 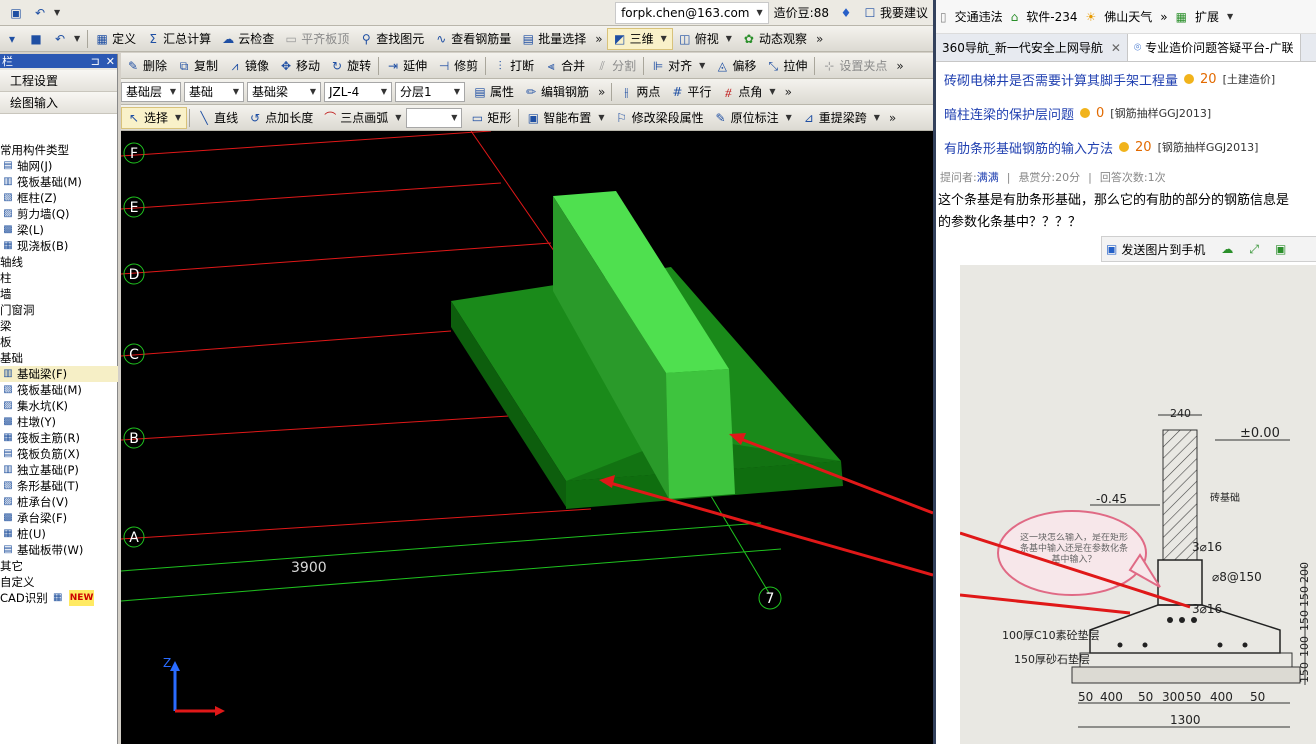 What do you see at coordinates (151, 91) in the screenshot?
I see `floor-select: 基础层 ▼` at bounding box center [151, 91].